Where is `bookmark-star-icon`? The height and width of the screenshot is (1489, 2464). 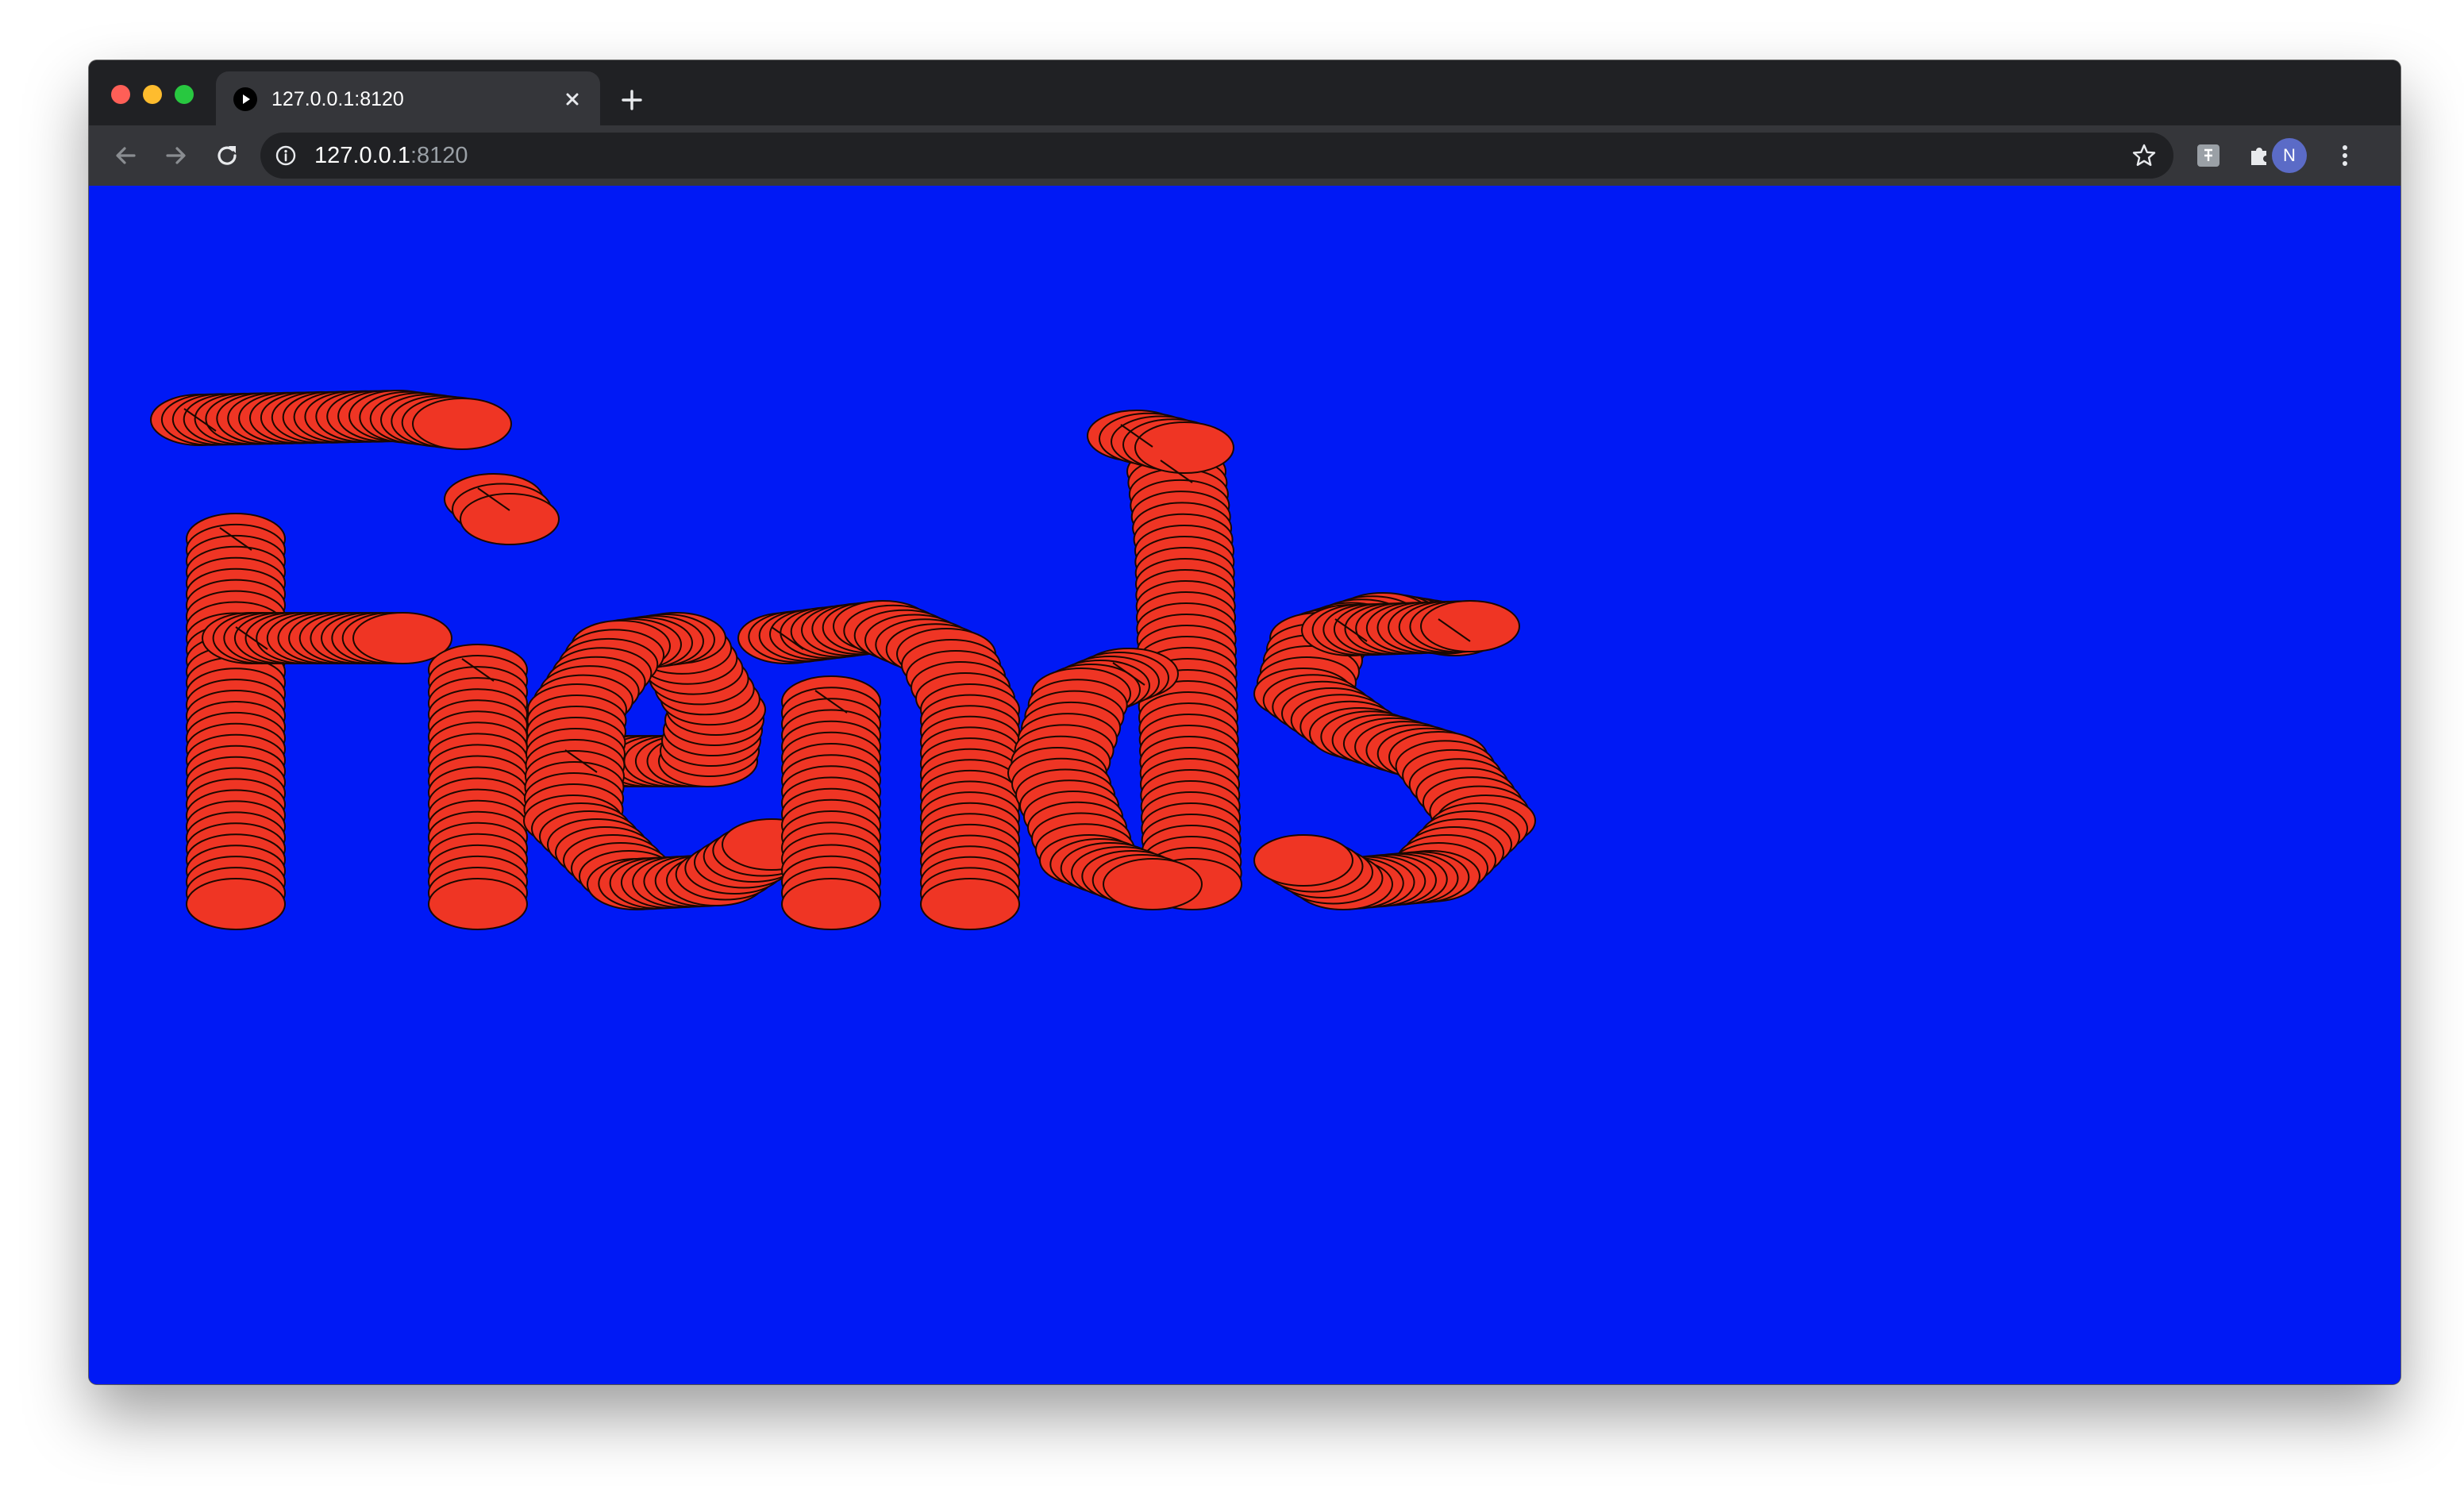 bookmark-star-icon is located at coordinates (2144, 155).